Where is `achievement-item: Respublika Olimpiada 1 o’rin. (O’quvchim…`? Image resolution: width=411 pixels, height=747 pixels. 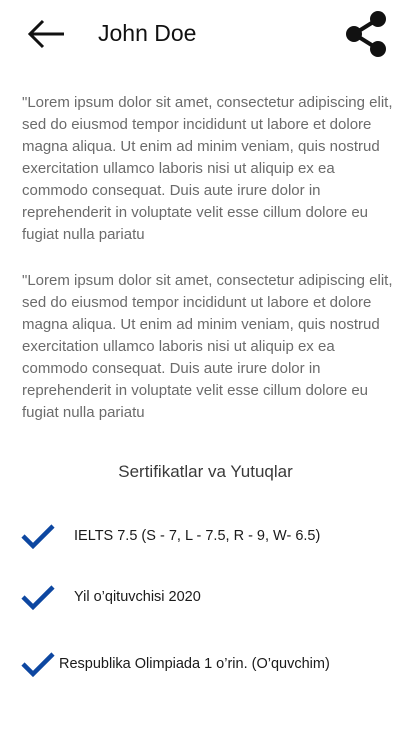 achievement-item: Respublika Olimpiada 1 o’rin. (O’quvchim… is located at coordinates (205, 664).